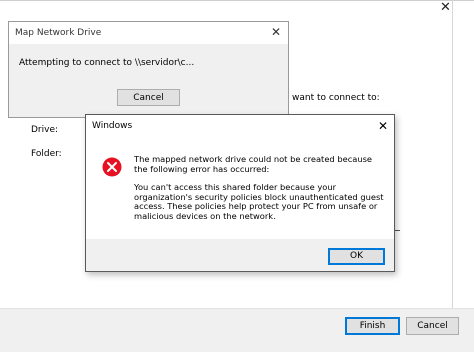  Describe the element at coordinates (148, 33) in the screenshot. I see `progress-titlebar: Map Network Drive ✕` at that location.